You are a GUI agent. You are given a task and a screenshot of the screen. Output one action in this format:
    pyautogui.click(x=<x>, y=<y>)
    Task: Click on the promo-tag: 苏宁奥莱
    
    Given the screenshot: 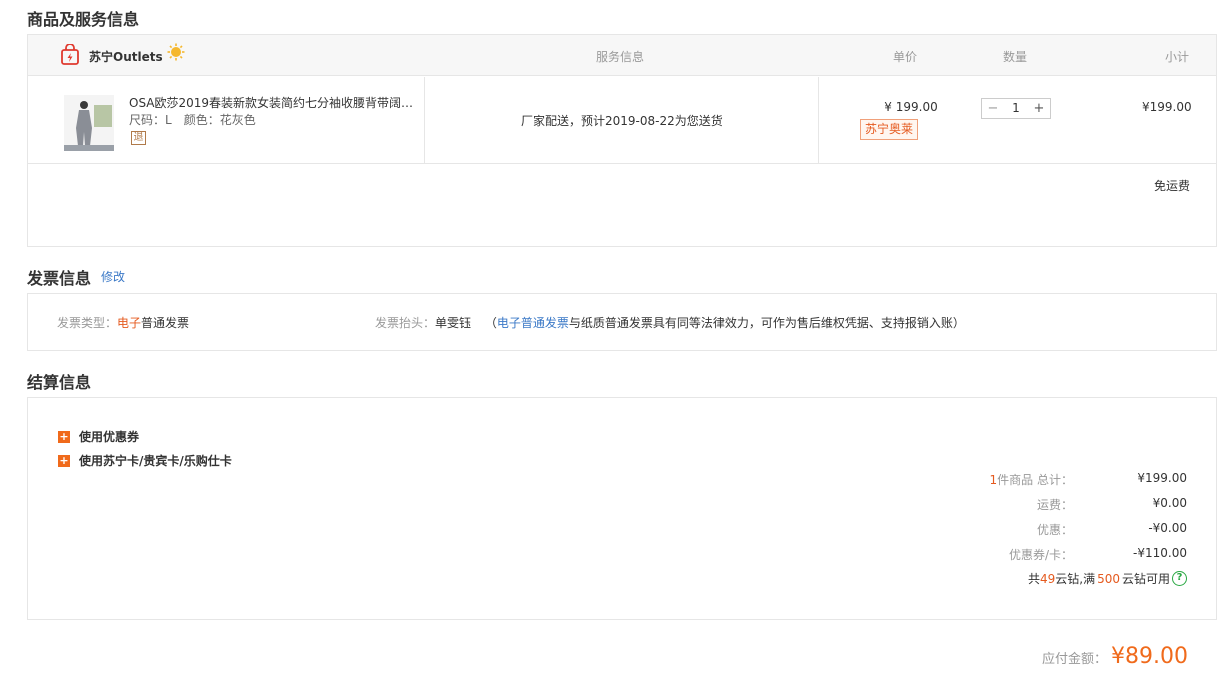 What is the action you would take?
    pyautogui.click(x=889, y=129)
    